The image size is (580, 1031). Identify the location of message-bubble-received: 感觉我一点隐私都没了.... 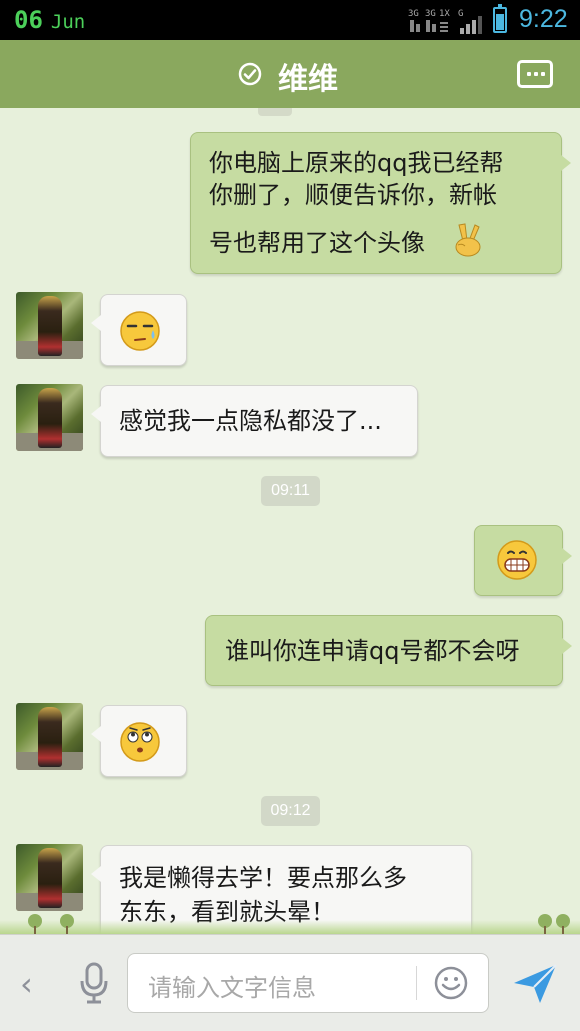
(254, 421).